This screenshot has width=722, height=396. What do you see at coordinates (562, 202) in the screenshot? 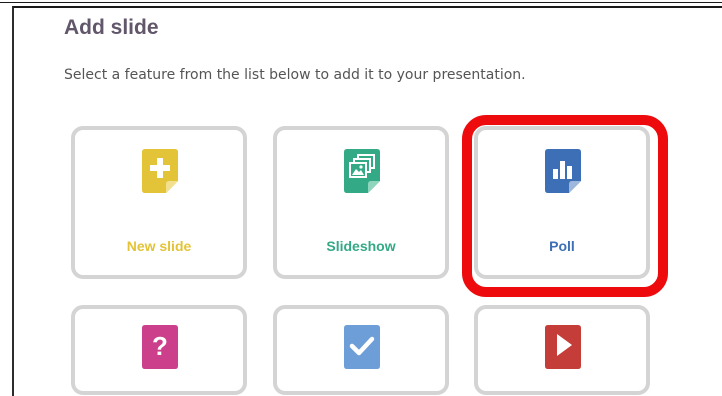
I see `poll-tile: Poll` at bounding box center [562, 202].